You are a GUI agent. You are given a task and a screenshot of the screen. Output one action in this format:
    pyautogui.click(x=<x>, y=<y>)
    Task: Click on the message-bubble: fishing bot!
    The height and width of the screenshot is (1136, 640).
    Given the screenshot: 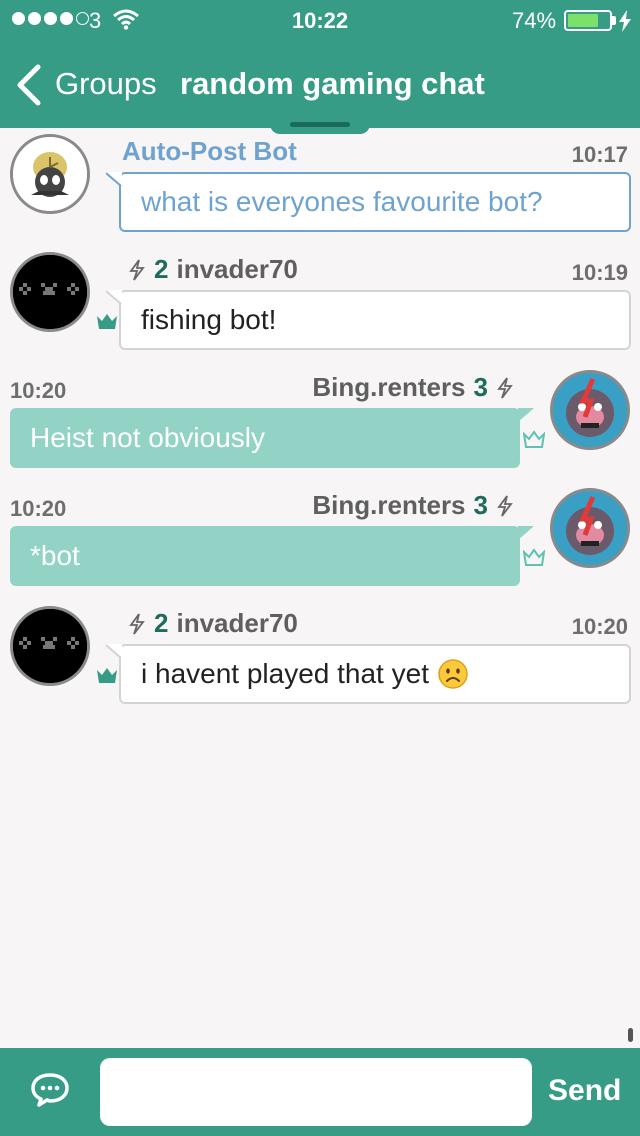 What is the action you would take?
    pyautogui.click(x=375, y=320)
    